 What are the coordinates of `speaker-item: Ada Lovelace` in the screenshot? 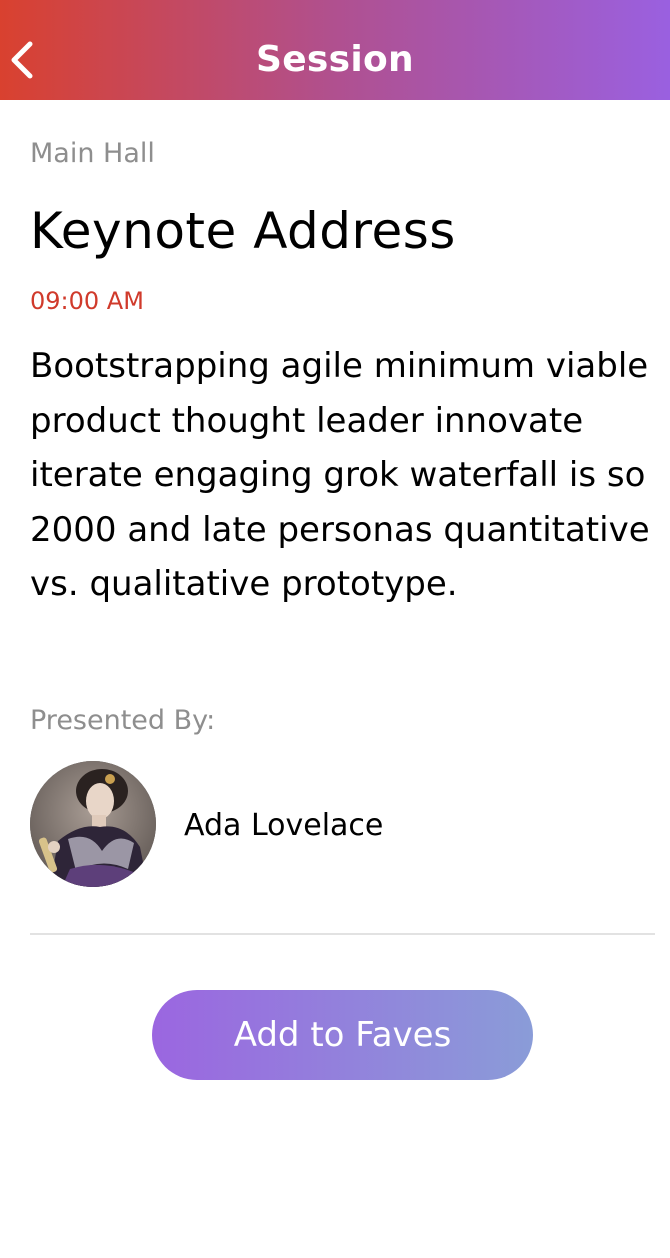 It's located at (342, 825).